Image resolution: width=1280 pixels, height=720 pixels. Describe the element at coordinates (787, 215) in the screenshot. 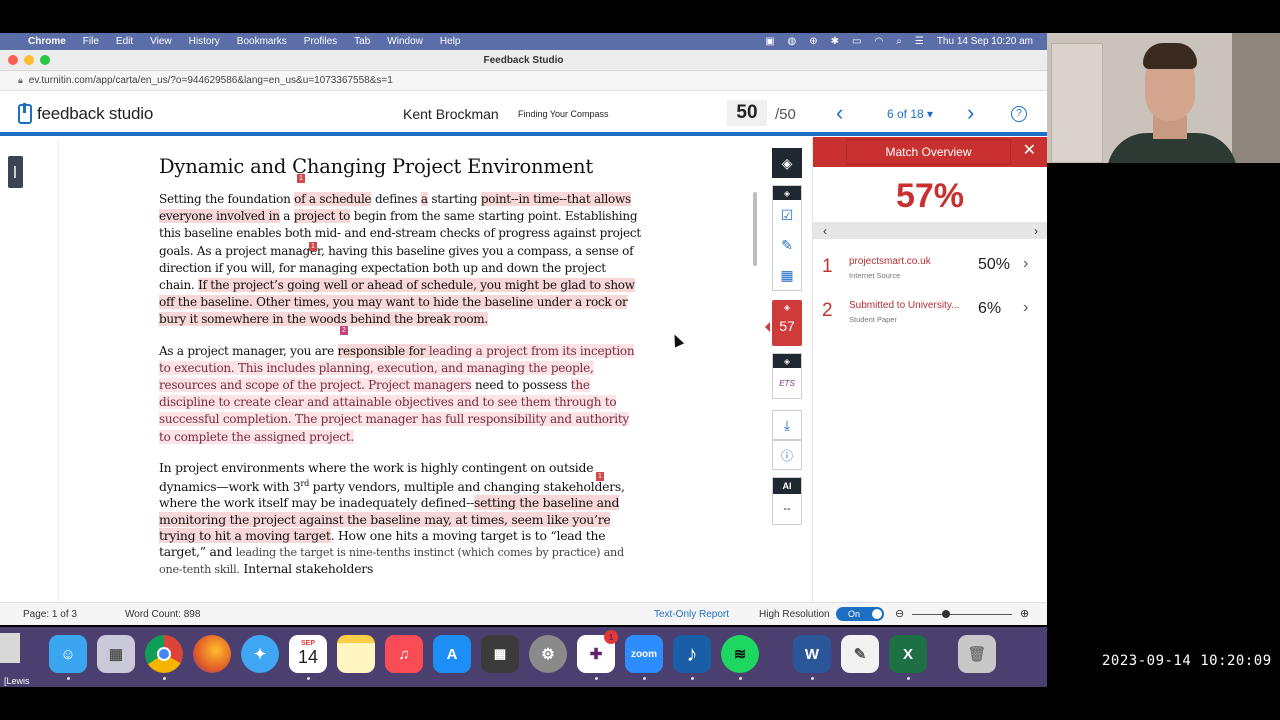

I see `checkbox-icon: ☑` at that location.